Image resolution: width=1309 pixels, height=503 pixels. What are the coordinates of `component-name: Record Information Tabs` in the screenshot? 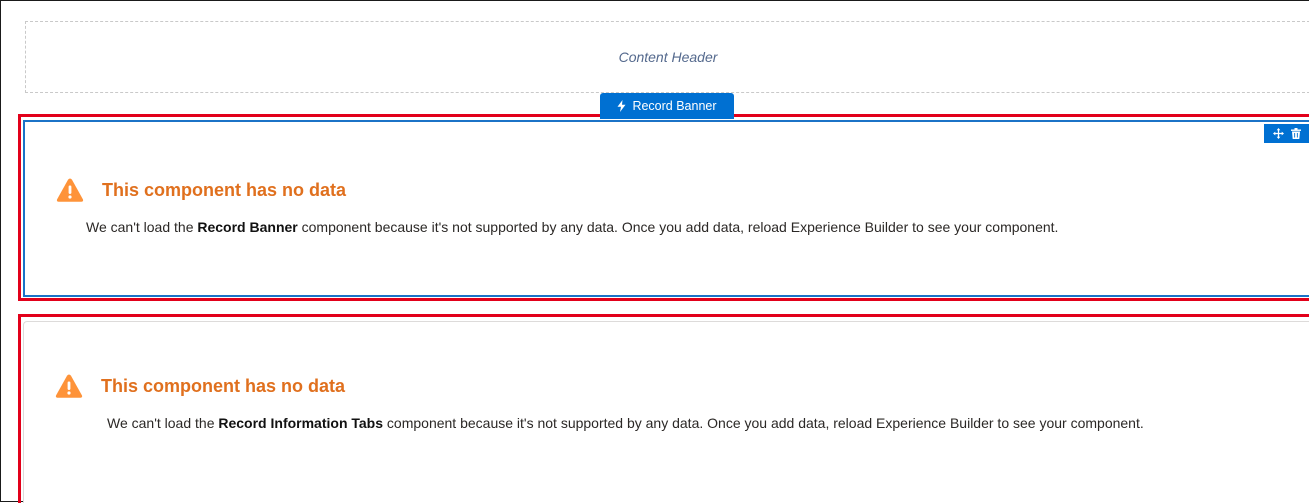 It's located at (301, 423).